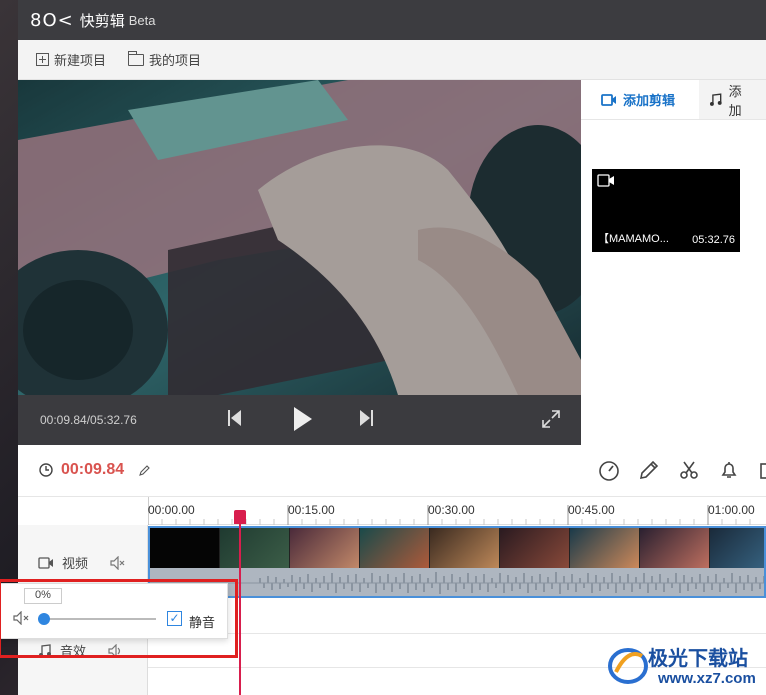 The image size is (766, 695). Describe the element at coordinates (731, 510) in the screenshot. I see `ruler-label: 01:00.00` at that location.